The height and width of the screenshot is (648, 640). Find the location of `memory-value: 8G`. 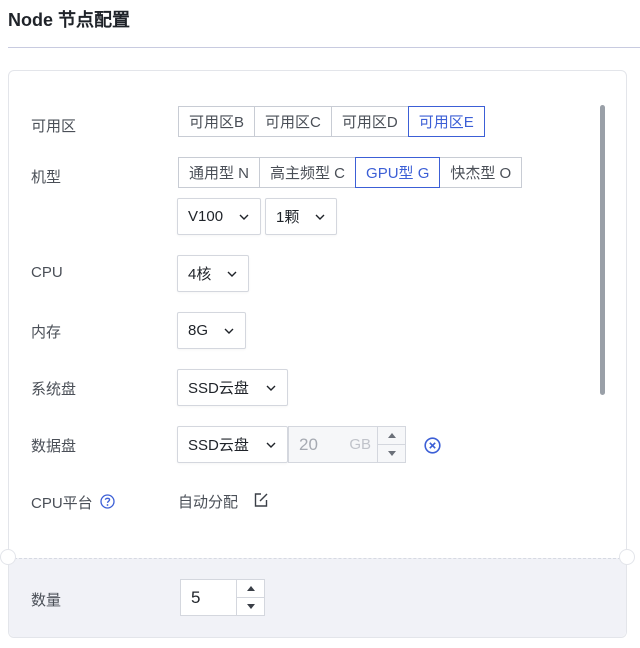

memory-value: 8G is located at coordinates (198, 330).